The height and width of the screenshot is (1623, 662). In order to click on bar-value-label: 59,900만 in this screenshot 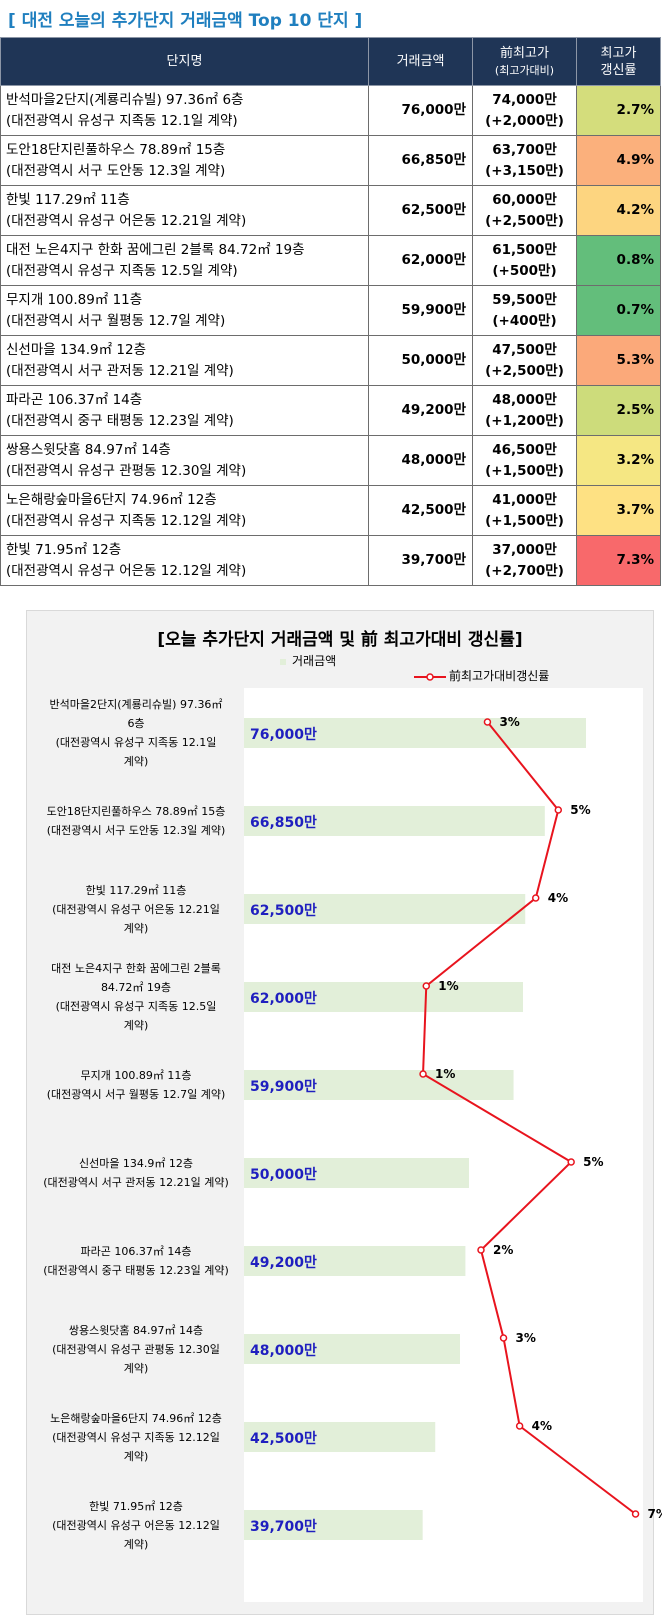, I will do `click(283, 1087)`.